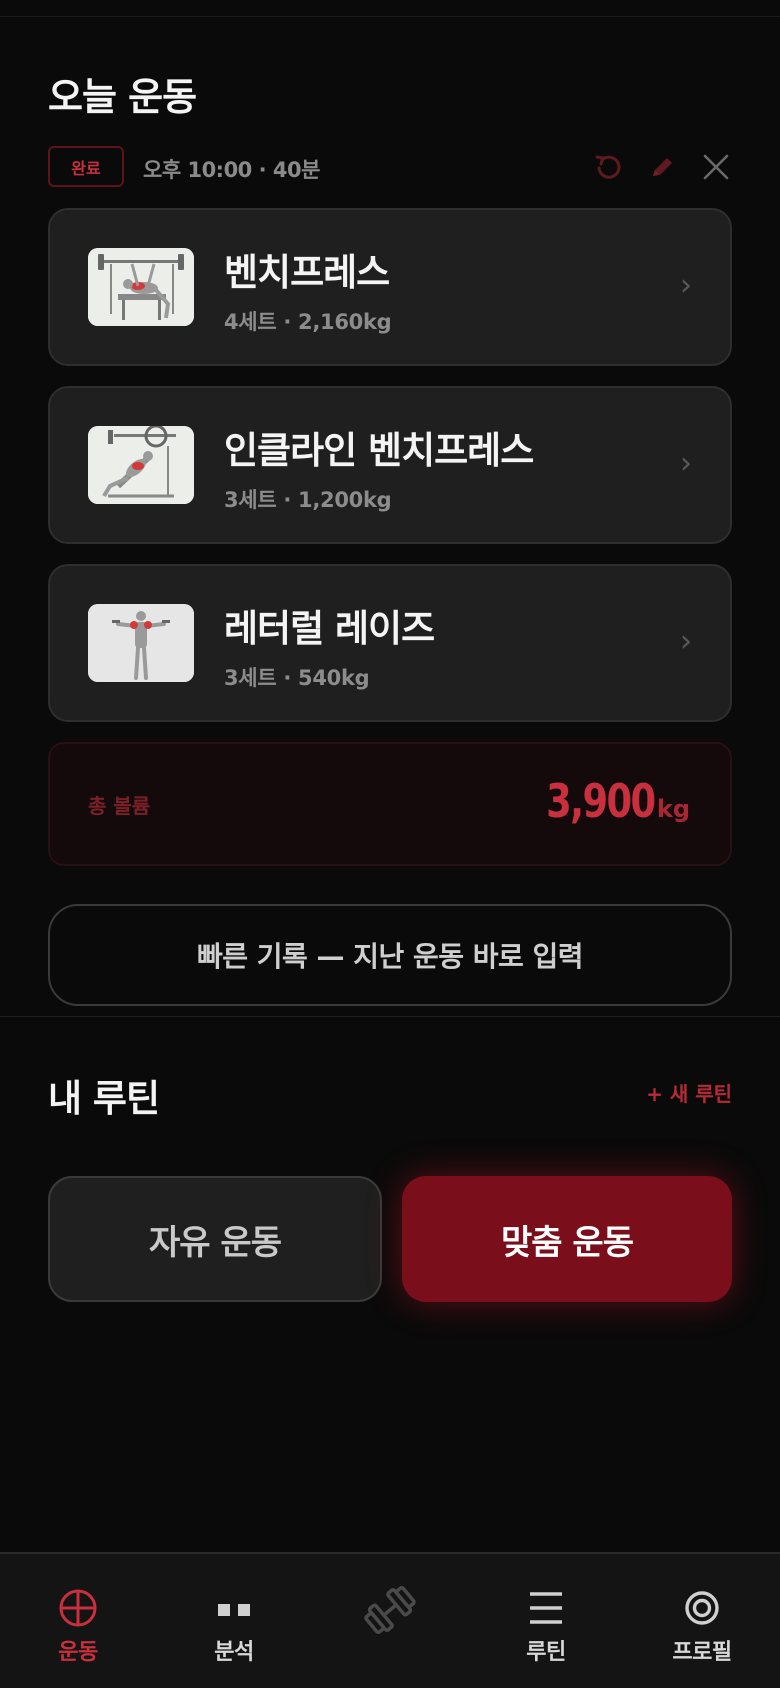 Image resolution: width=780 pixels, height=1688 pixels. Describe the element at coordinates (141, 465) in the screenshot. I see `incline-bench-press-illustration` at that location.